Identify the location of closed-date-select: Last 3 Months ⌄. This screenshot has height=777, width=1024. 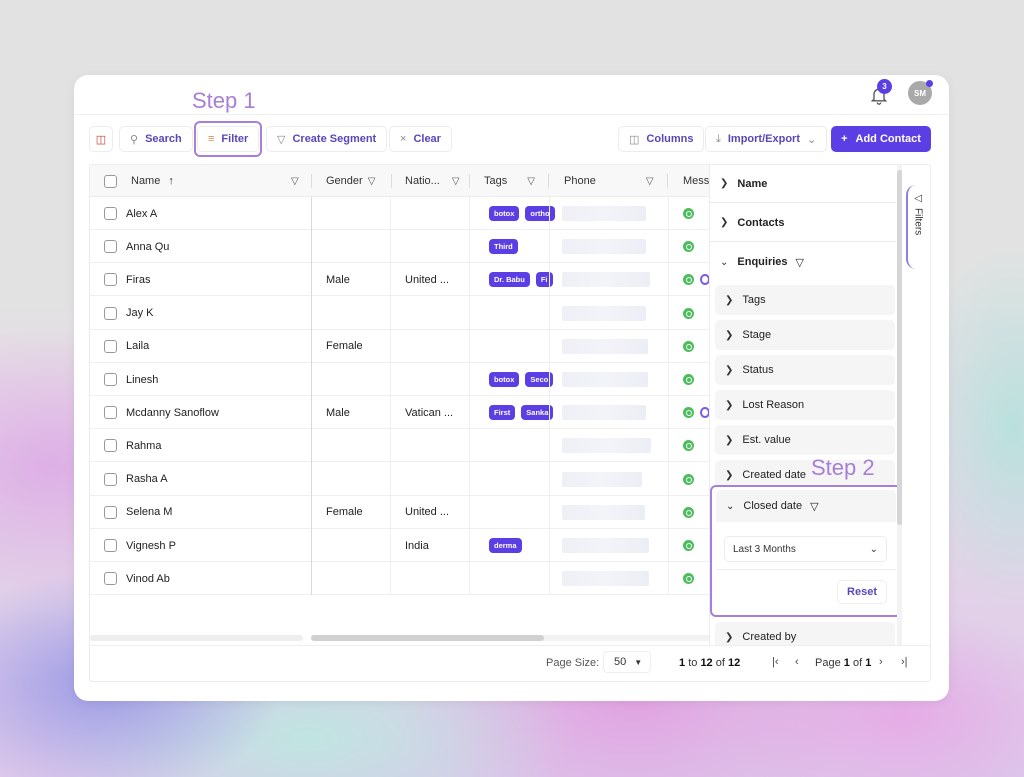
(805, 549).